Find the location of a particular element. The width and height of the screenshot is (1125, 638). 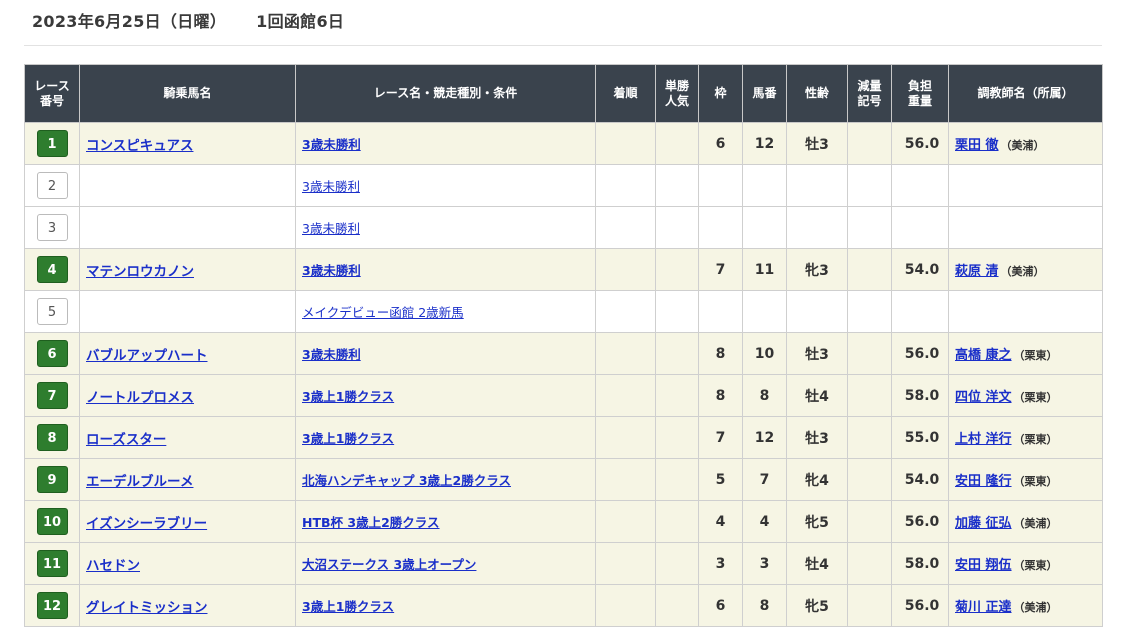

race-name-cell: 大沼ステークス 3歳上オープン is located at coordinates (445, 563).